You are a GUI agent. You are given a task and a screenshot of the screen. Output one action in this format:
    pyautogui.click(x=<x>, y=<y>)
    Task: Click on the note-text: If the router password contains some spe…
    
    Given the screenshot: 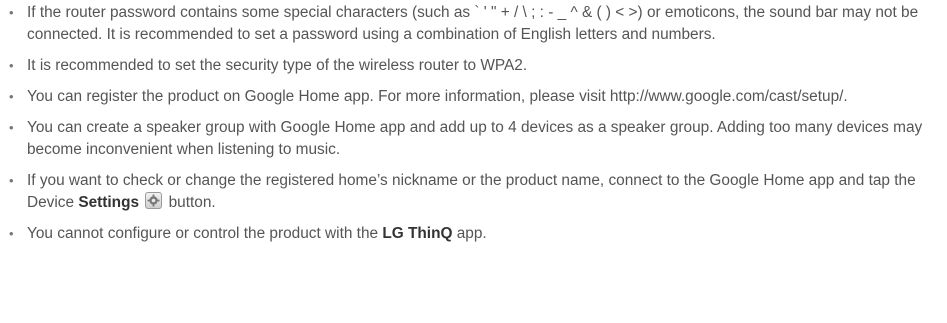 What is the action you would take?
    pyautogui.click(x=473, y=23)
    